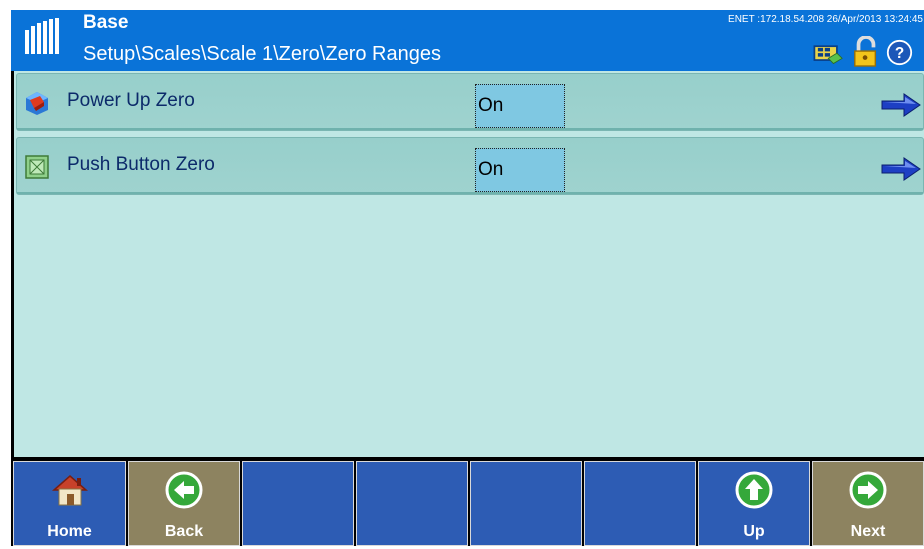 The image size is (924, 549). I want to click on power-up-zero-icon, so click(37, 103).